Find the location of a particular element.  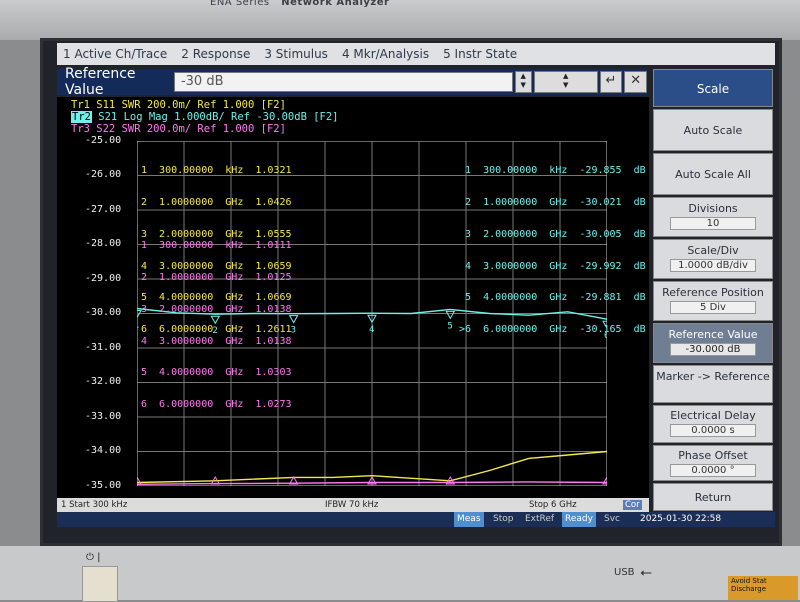

reference-position-value: 5 Div is located at coordinates (713, 307).